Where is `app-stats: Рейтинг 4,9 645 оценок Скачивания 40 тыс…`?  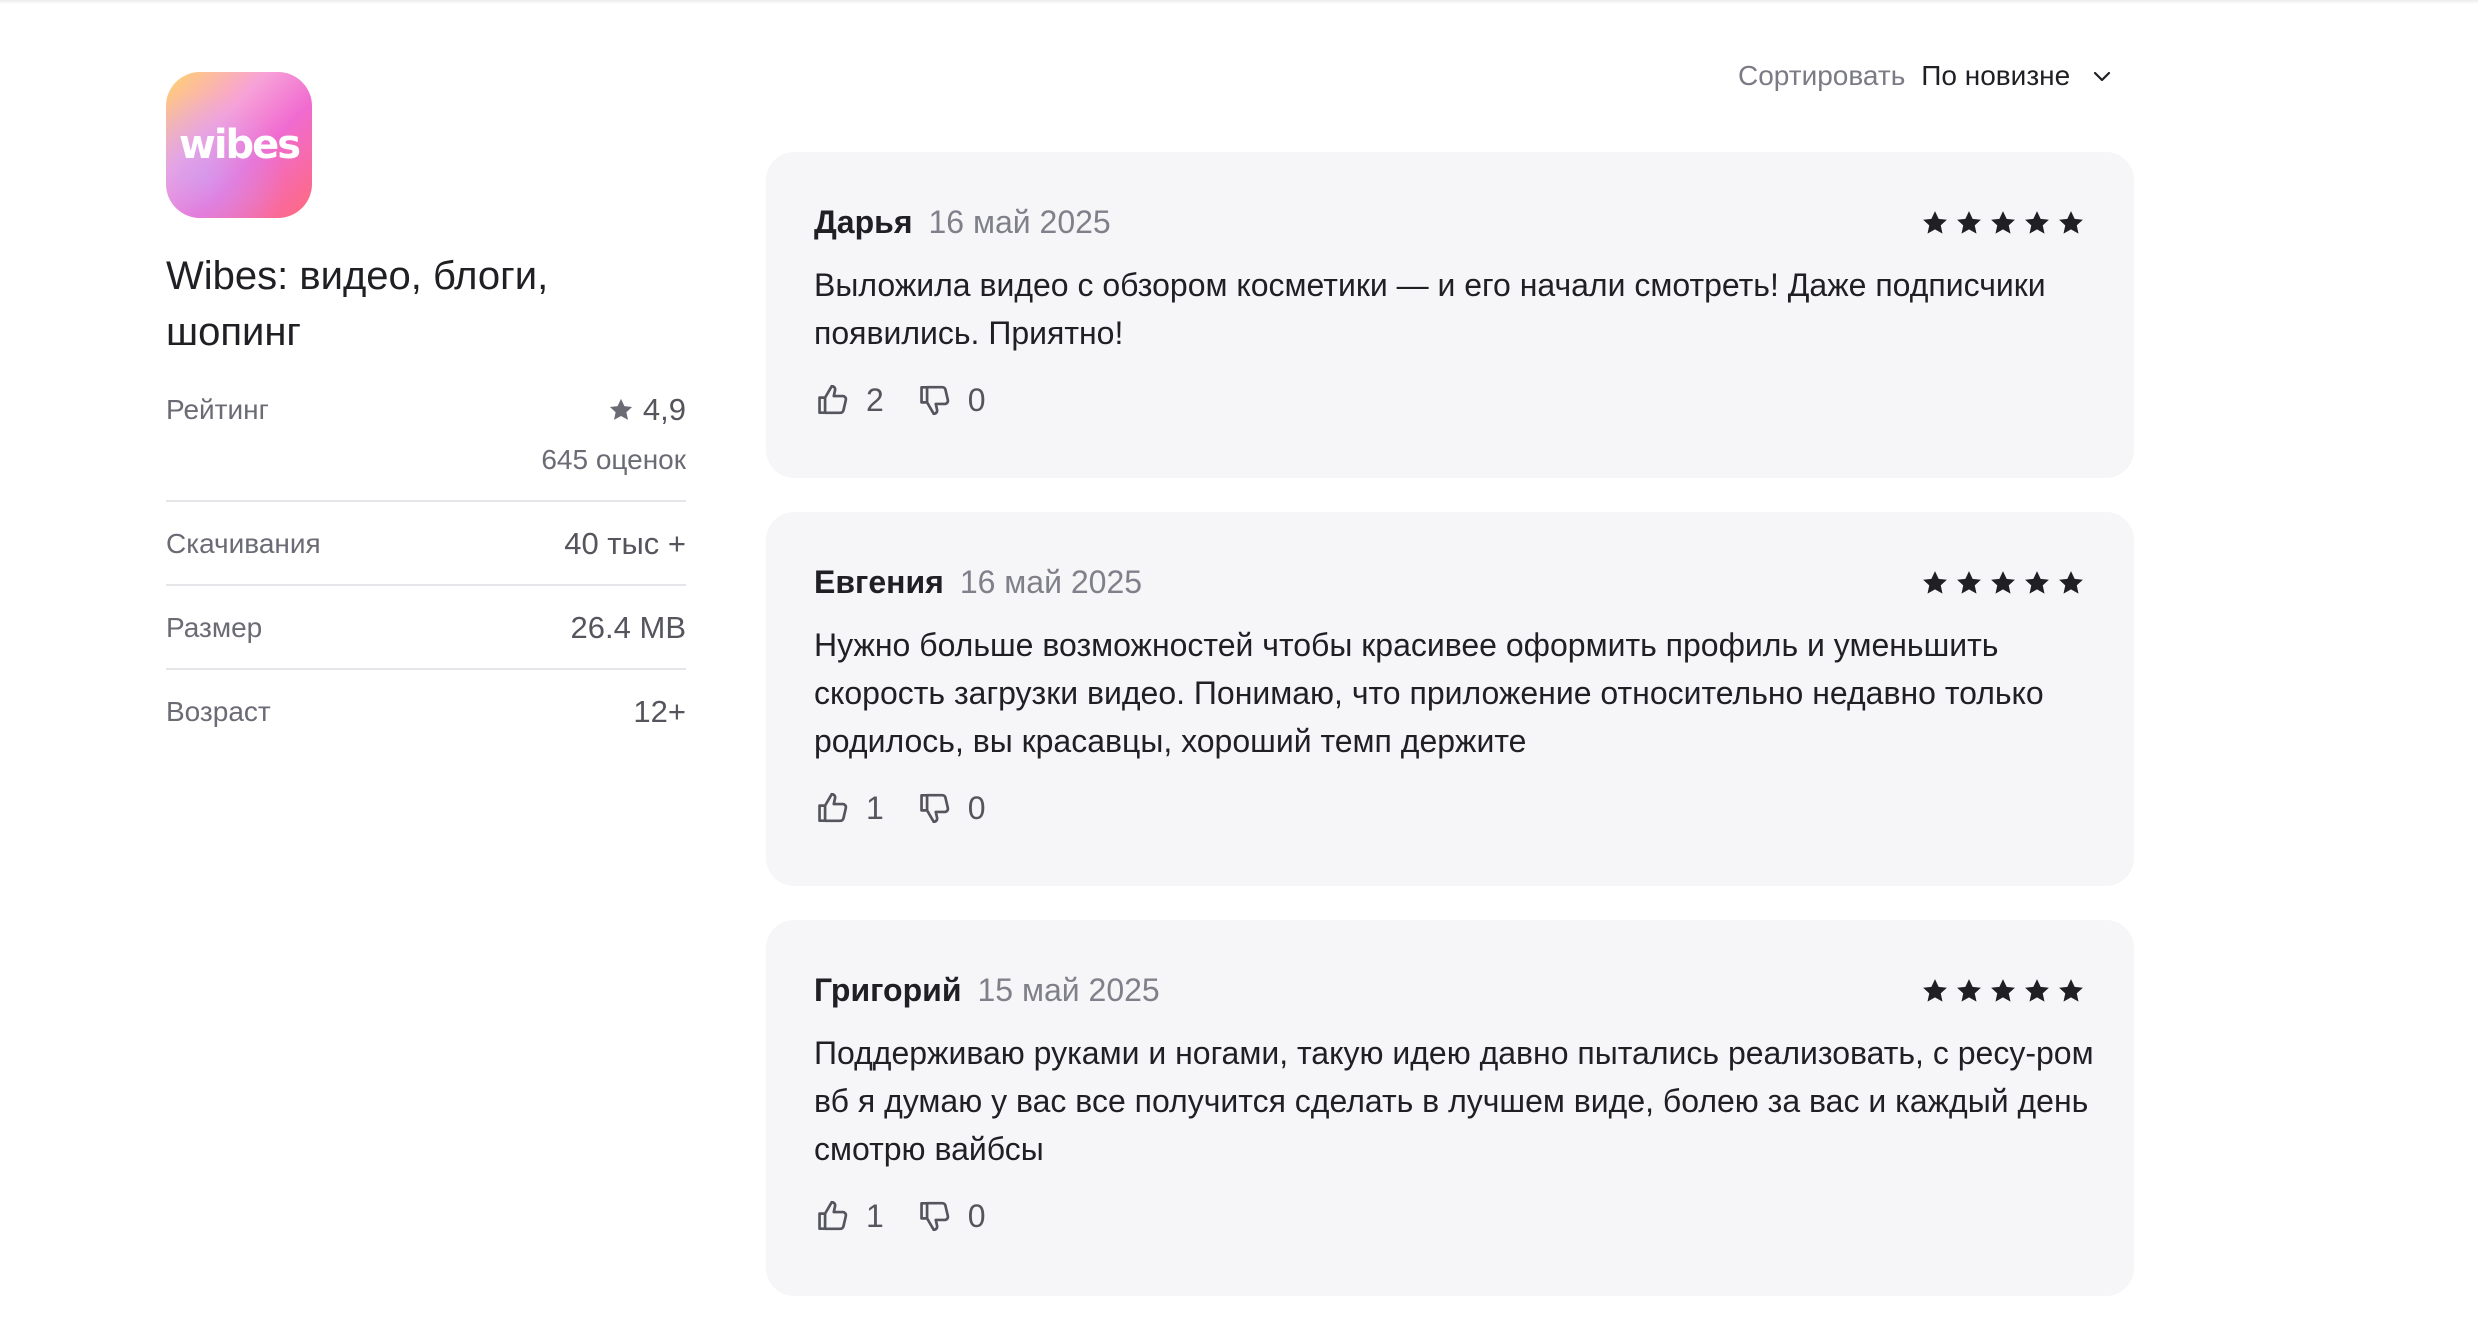
app-stats: Рейтинг 4,9 645 оценок Скачивания 40 тыс… is located at coordinates (426, 571).